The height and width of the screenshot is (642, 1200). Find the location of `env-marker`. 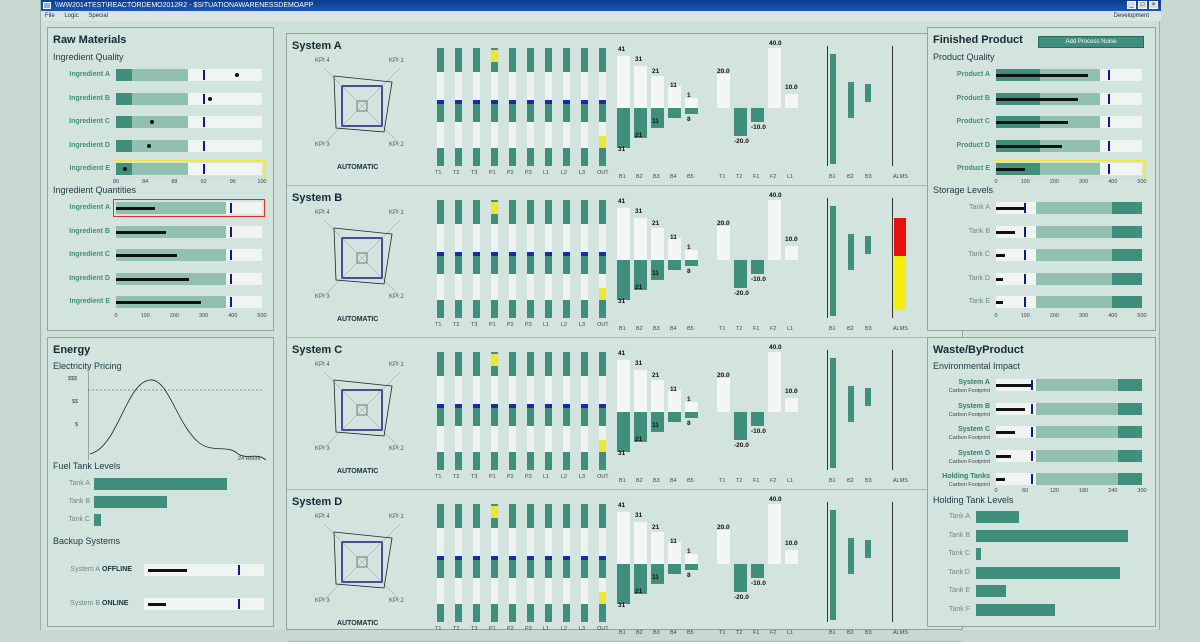

env-marker is located at coordinates (1032, 455).